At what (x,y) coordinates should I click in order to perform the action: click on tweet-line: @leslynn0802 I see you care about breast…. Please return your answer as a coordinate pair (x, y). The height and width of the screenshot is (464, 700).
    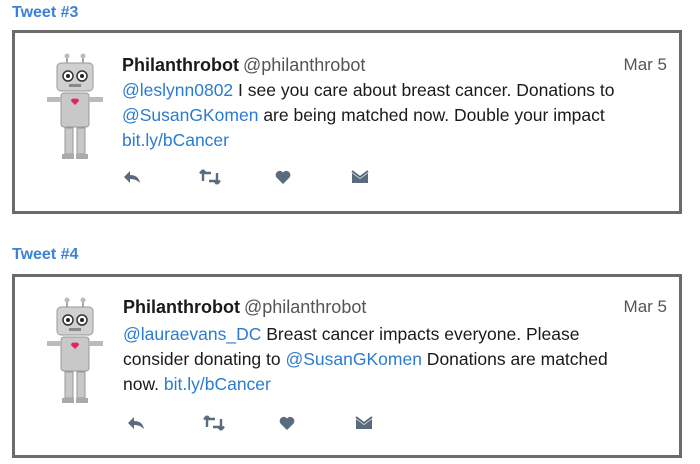
    Looking at the image, I should click on (402, 90).